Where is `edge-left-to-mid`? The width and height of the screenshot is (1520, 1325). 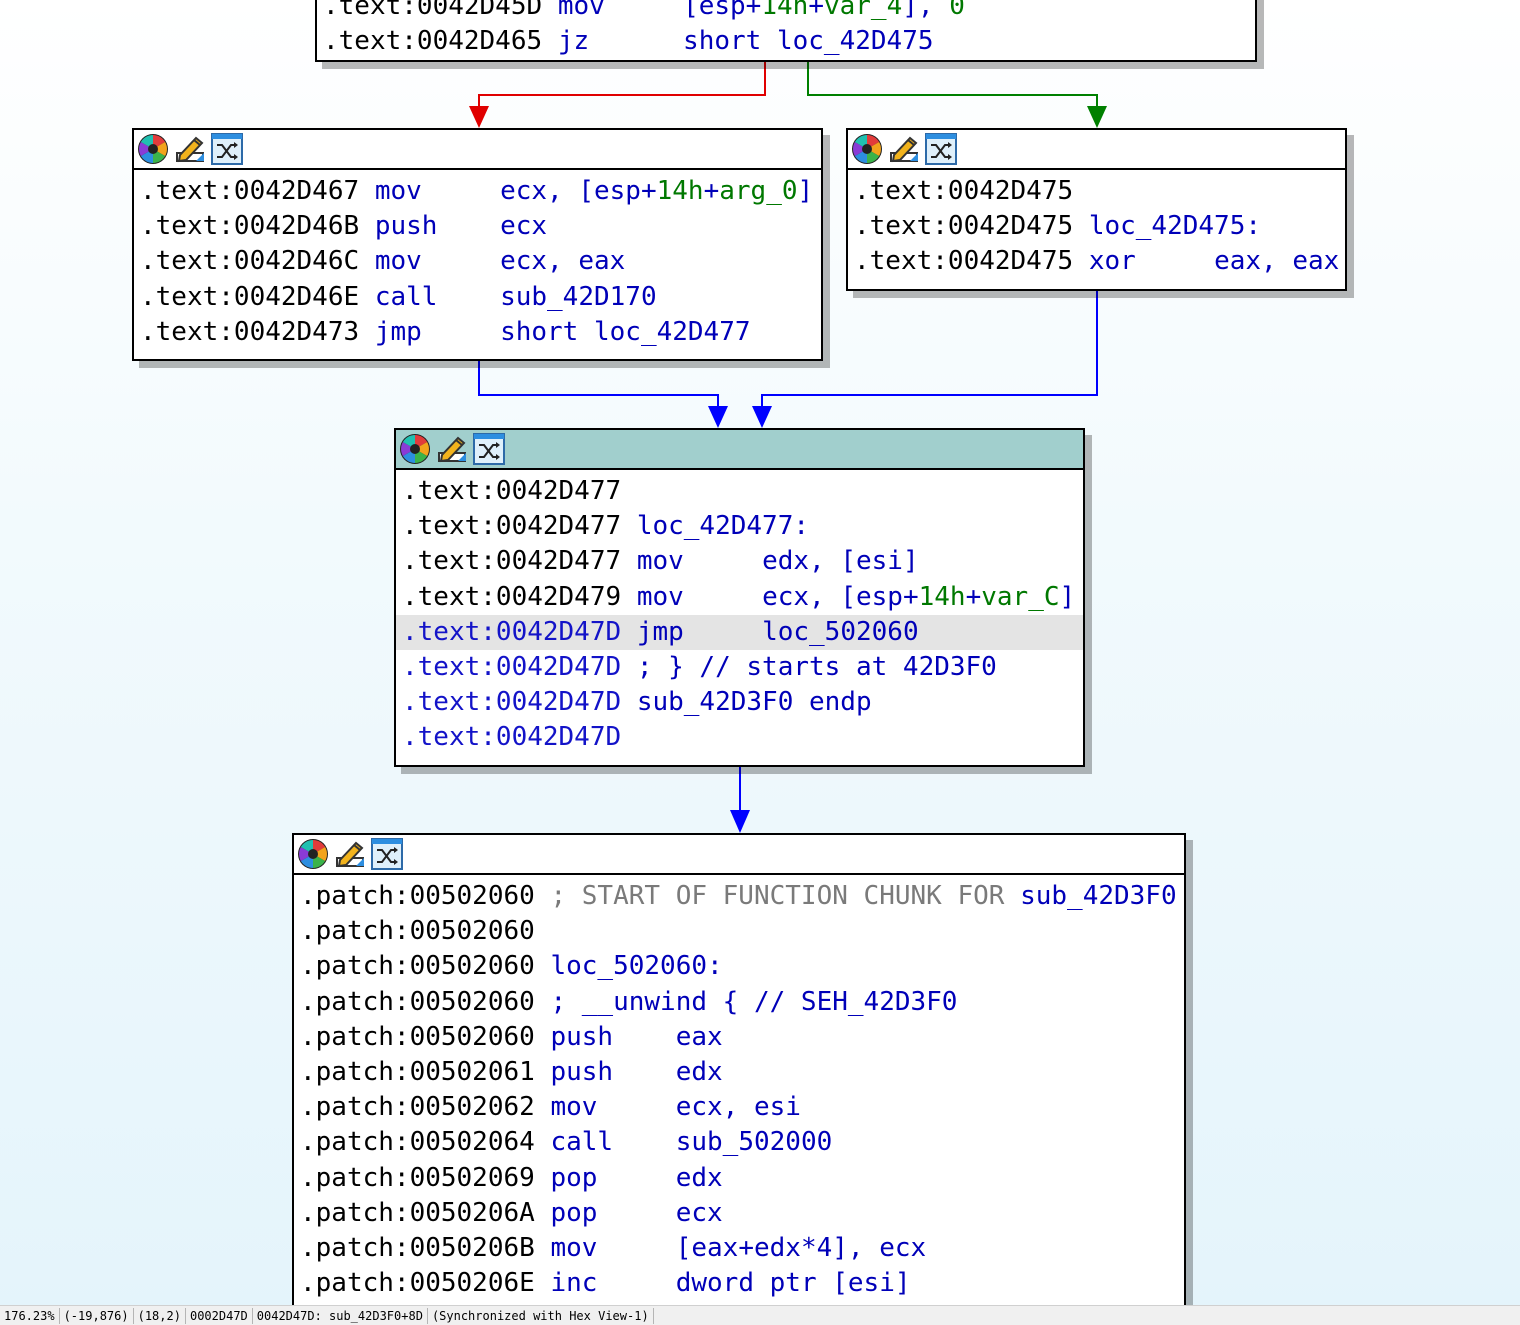
edge-left-to-mid is located at coordinates (598, 389).